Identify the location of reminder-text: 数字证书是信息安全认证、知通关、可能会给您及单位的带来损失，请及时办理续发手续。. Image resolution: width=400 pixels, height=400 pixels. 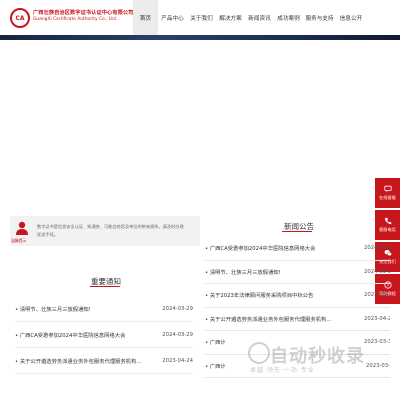
(110, 230).